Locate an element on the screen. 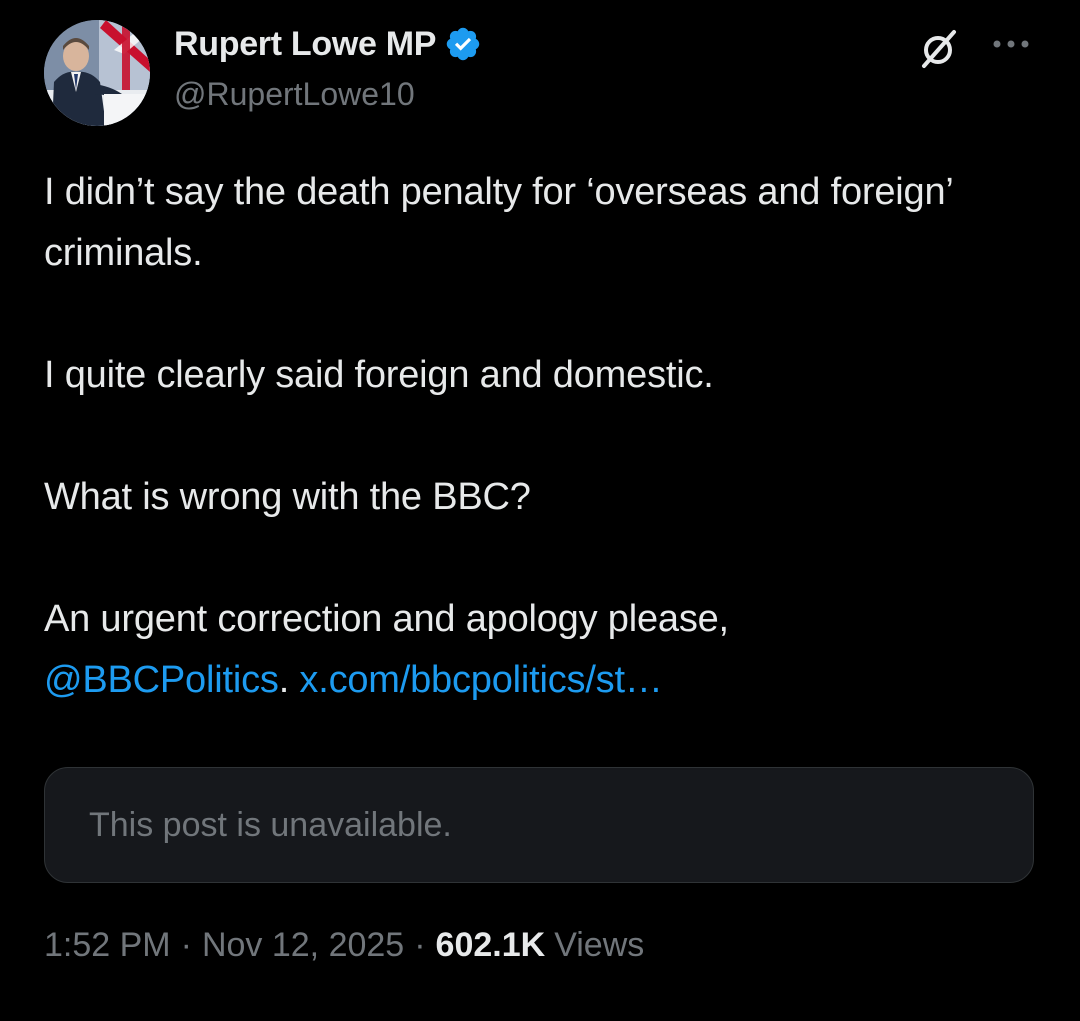 Image resolution: width=1080 pixels, height=1021 pixels. more-options-button is located at coordinates (1011, 44).